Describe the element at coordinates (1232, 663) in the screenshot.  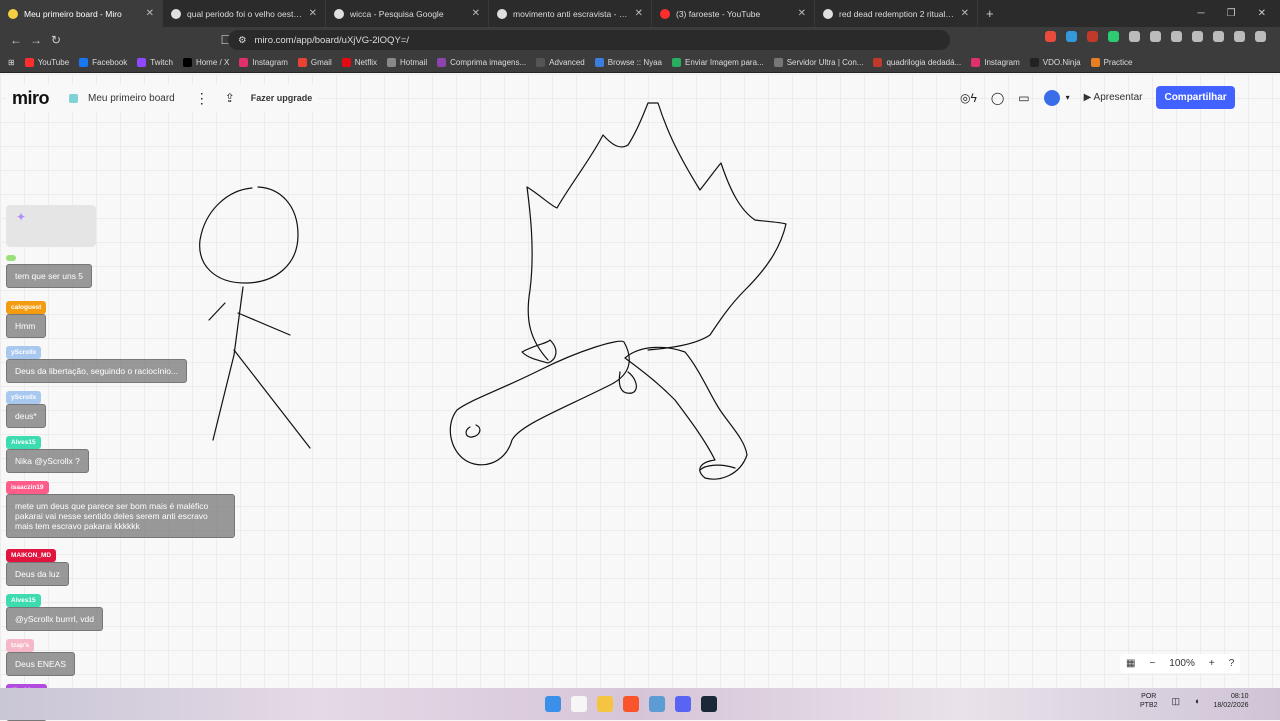
I see `help-icon: ?` at that location.